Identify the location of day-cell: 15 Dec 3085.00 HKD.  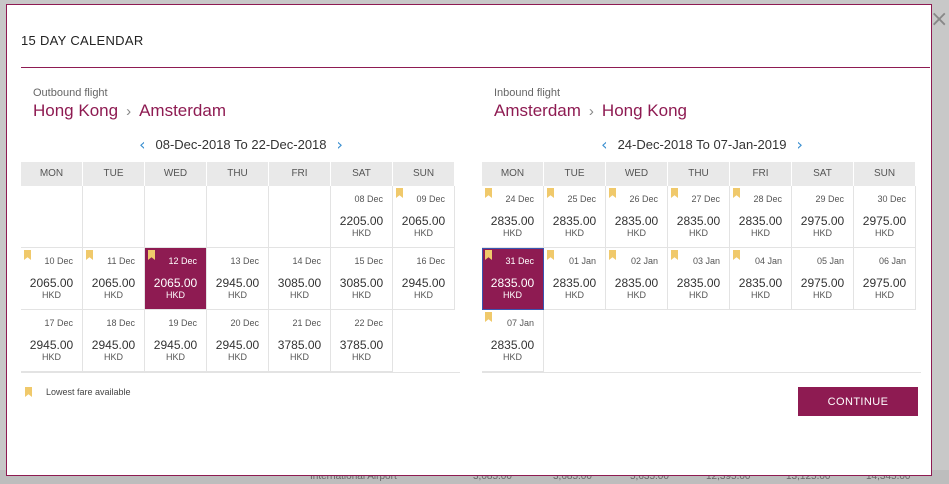
(362, 279).